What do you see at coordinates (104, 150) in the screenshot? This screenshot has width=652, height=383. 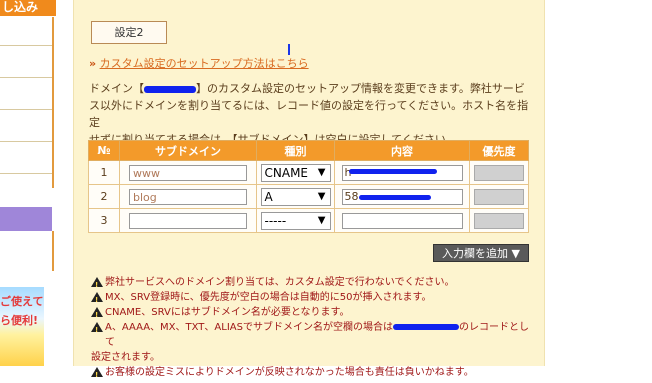 I see `col-header-no: №` at bounding box center [104, 150].